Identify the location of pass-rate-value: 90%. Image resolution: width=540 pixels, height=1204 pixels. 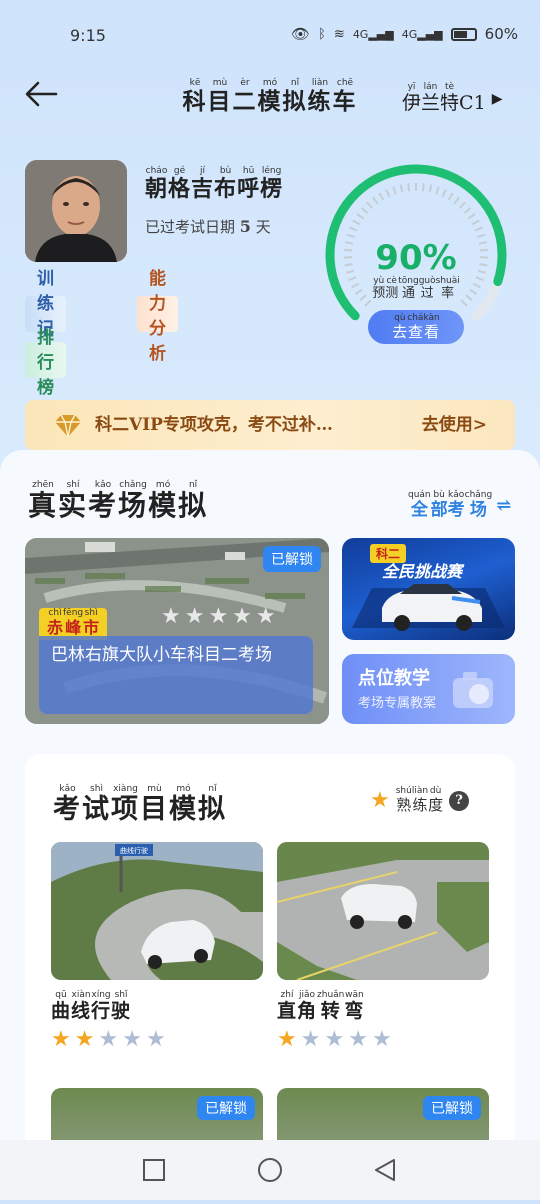
(416, 258).